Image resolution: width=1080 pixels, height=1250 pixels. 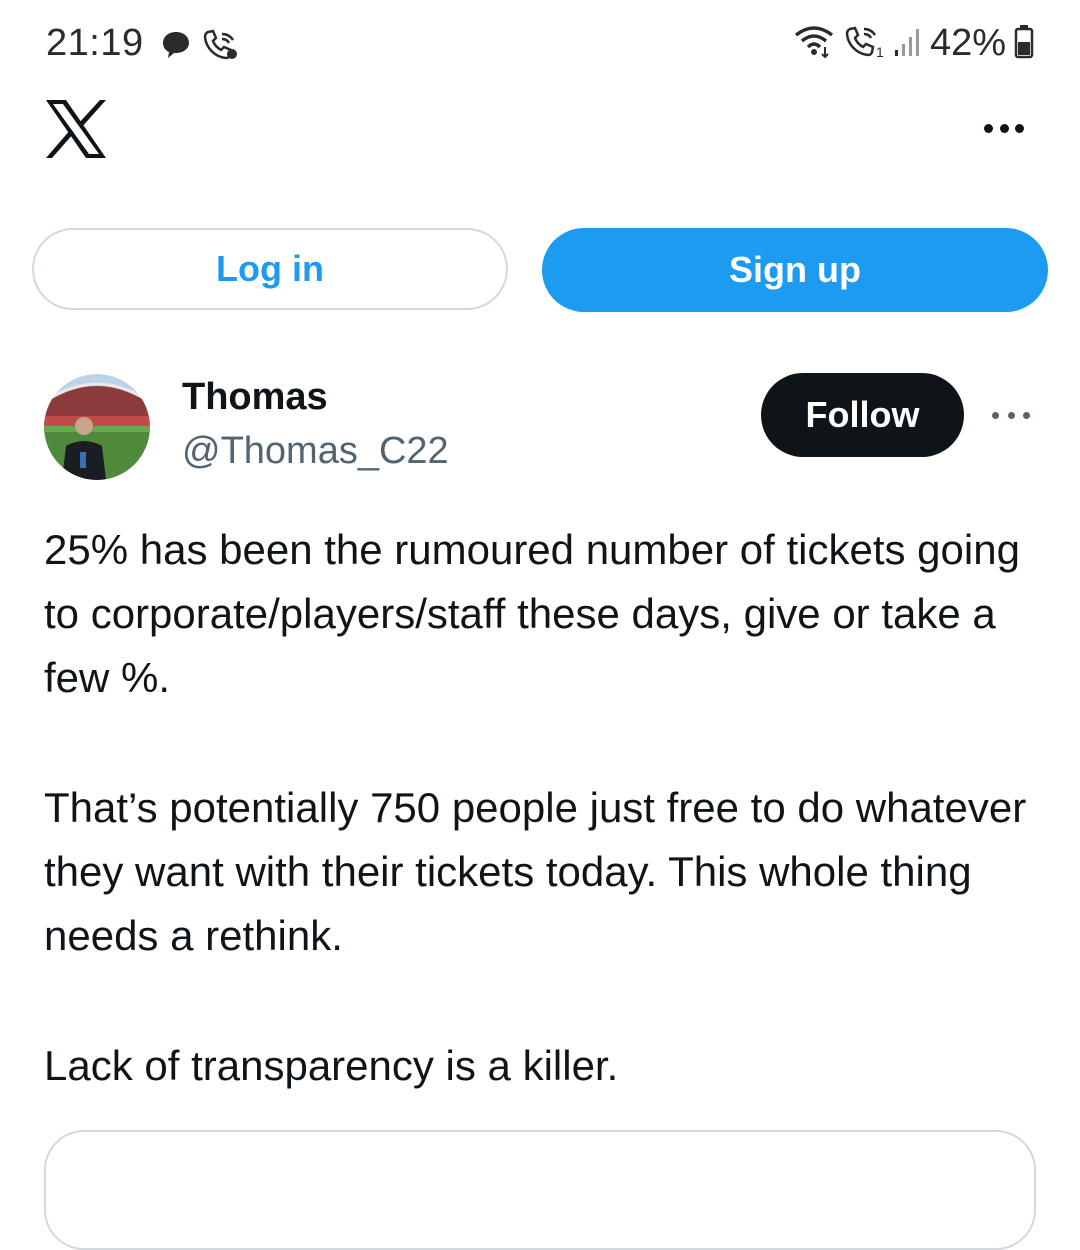 I want to click on tweet-more-icon, so click(x=1011, y=415).